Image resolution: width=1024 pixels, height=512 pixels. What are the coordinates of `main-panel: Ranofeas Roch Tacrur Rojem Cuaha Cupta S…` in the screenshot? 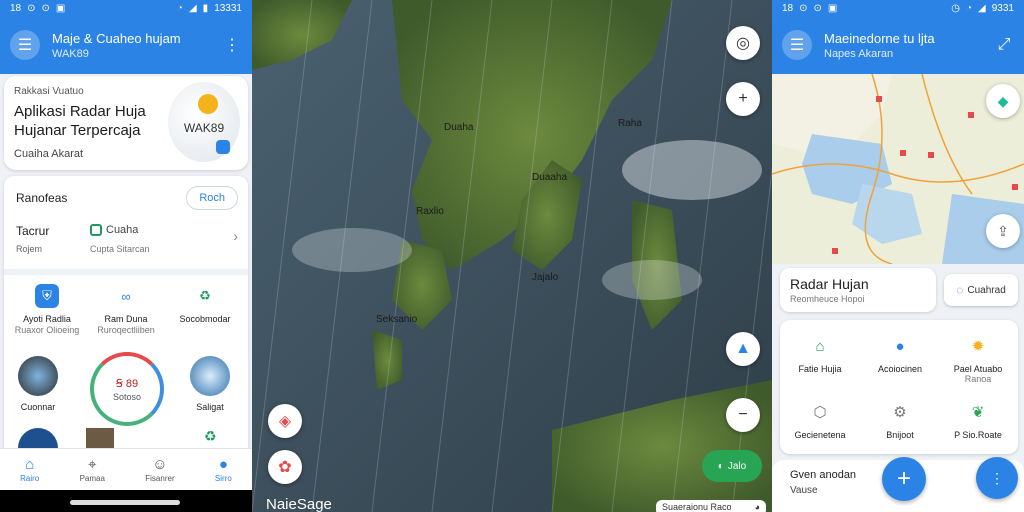 It's located at (126, 321).